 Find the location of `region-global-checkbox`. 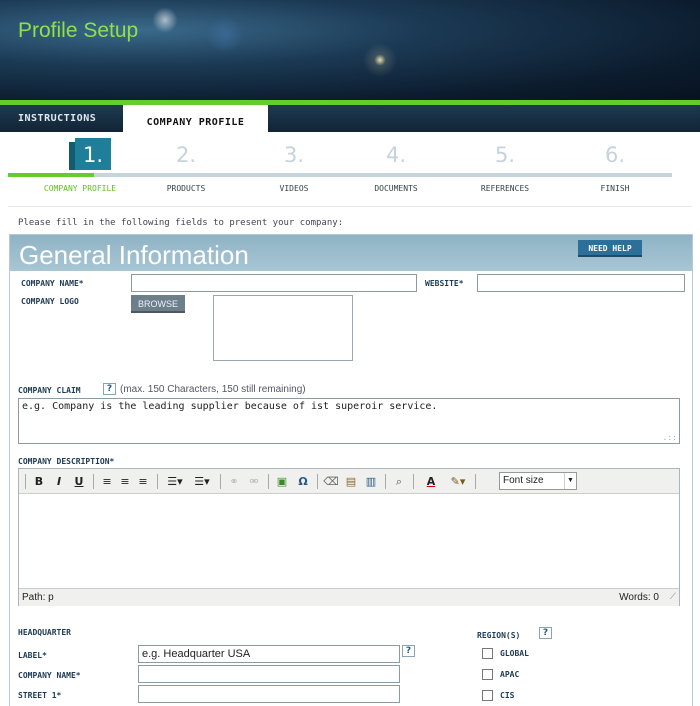

region-global-checkbox is located at coordinates (487, 653).